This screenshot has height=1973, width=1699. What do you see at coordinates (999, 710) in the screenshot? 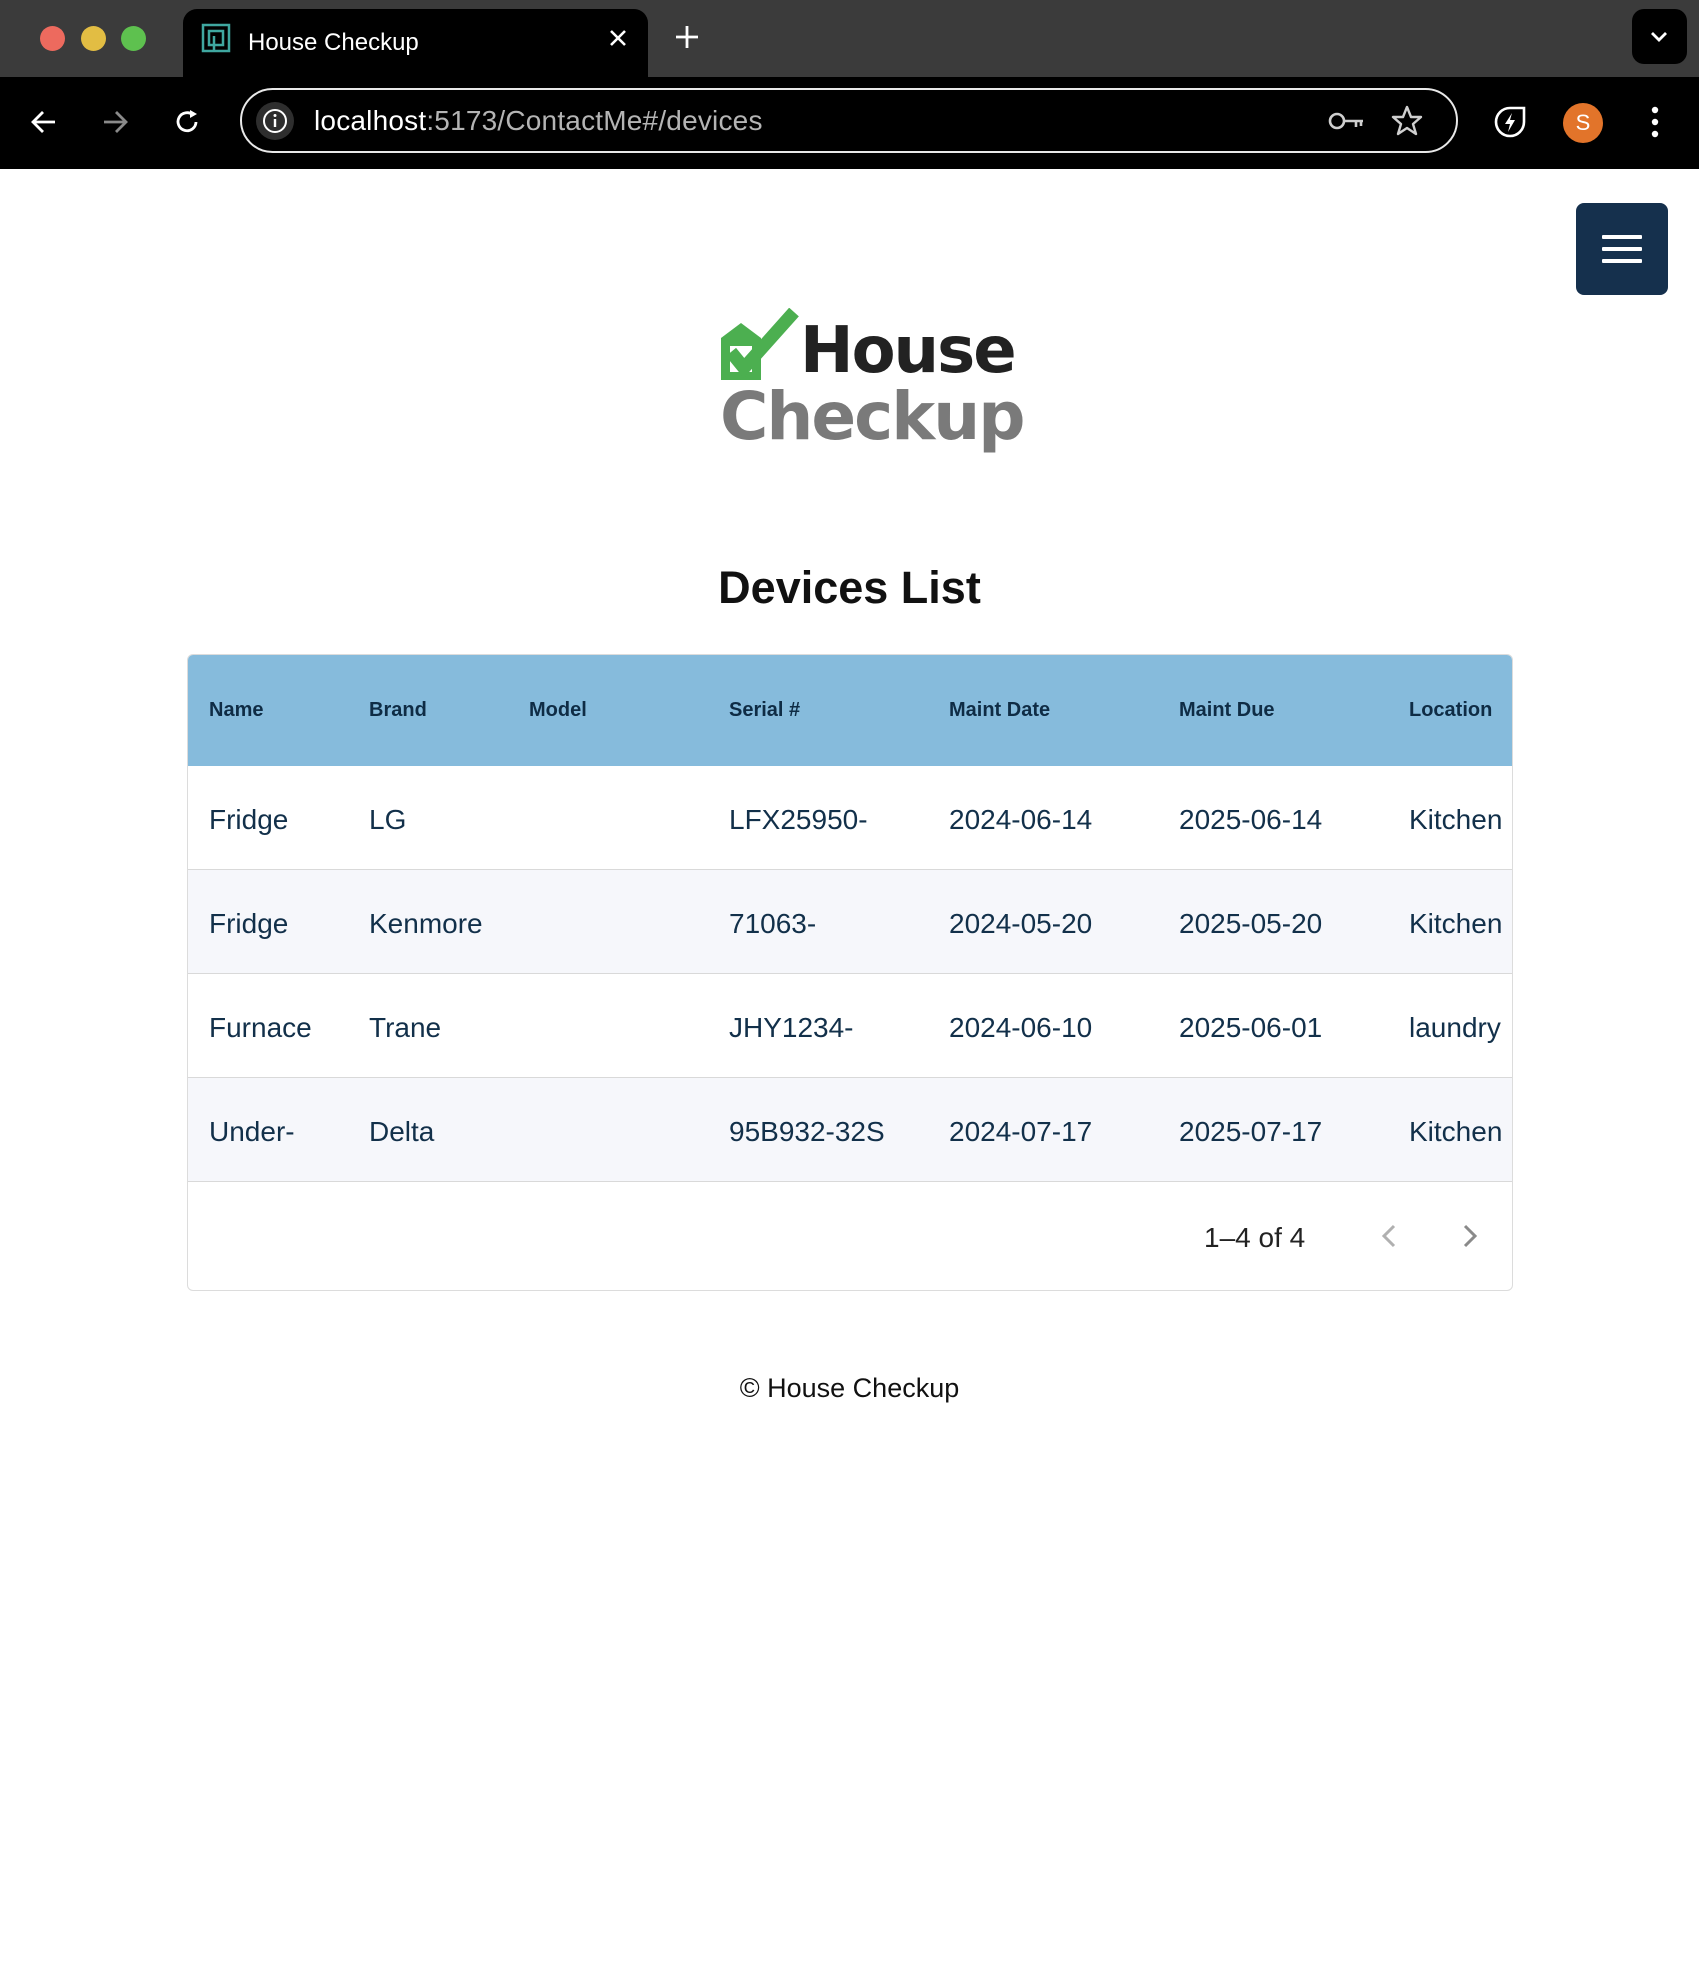
I see `column-header-maint-date: Maint Date` at bounding box center [999, 710].